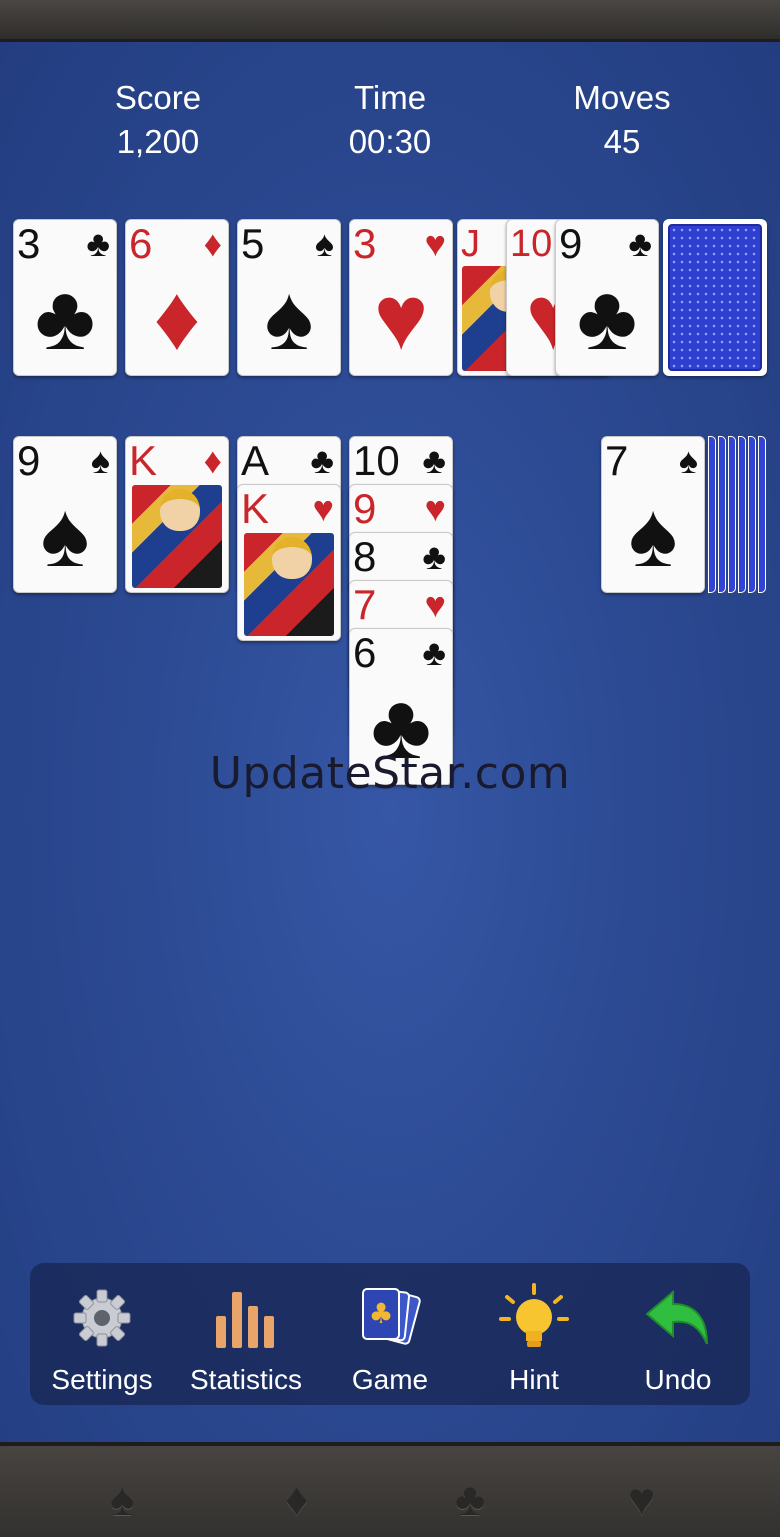 Image resolution: width=780 pixels, height=1537 pixels. I want to click on foundation-card: 3 ♥ ♥, so click(401, 297).